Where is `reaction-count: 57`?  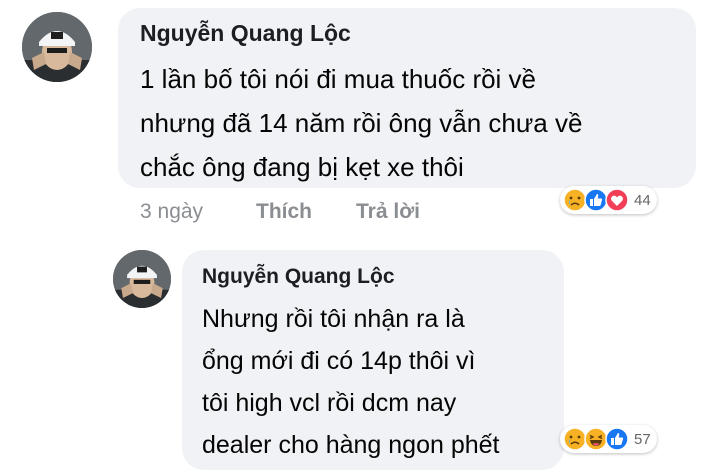 reaction-count: 57 is located at coordinates (642, 439).